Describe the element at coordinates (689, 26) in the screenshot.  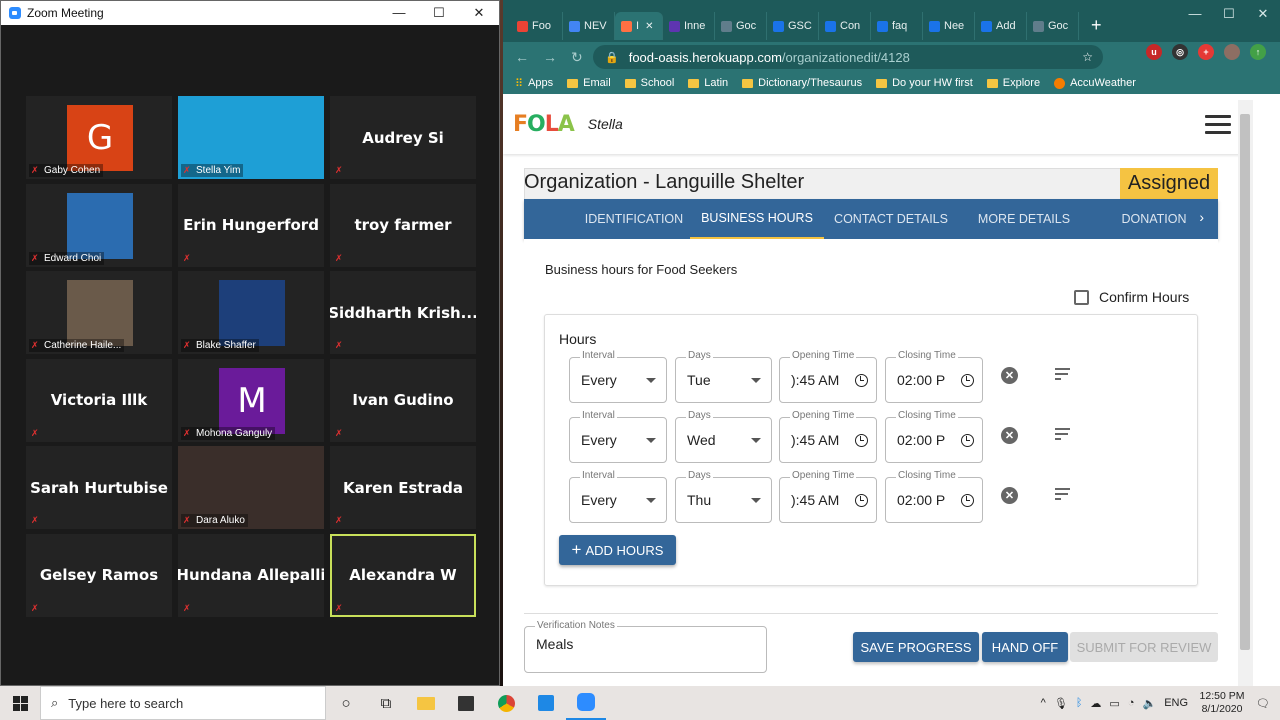
I see `browser-tab: Inne` at that location.